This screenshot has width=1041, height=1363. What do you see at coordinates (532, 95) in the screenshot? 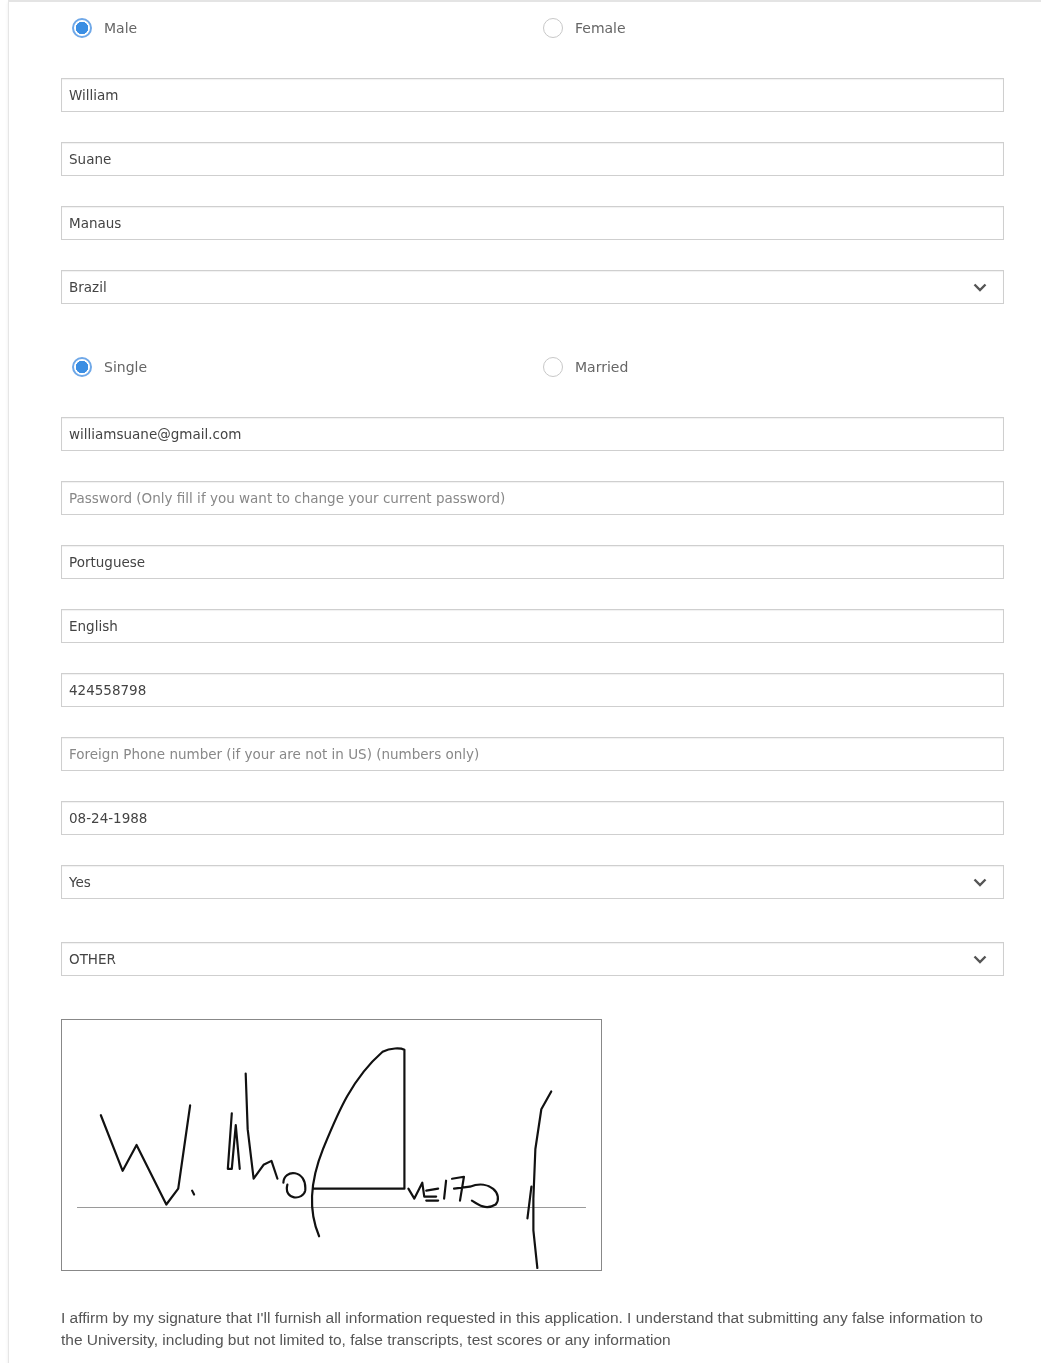
I see `input-field: William` at bounding box center [532, 95].